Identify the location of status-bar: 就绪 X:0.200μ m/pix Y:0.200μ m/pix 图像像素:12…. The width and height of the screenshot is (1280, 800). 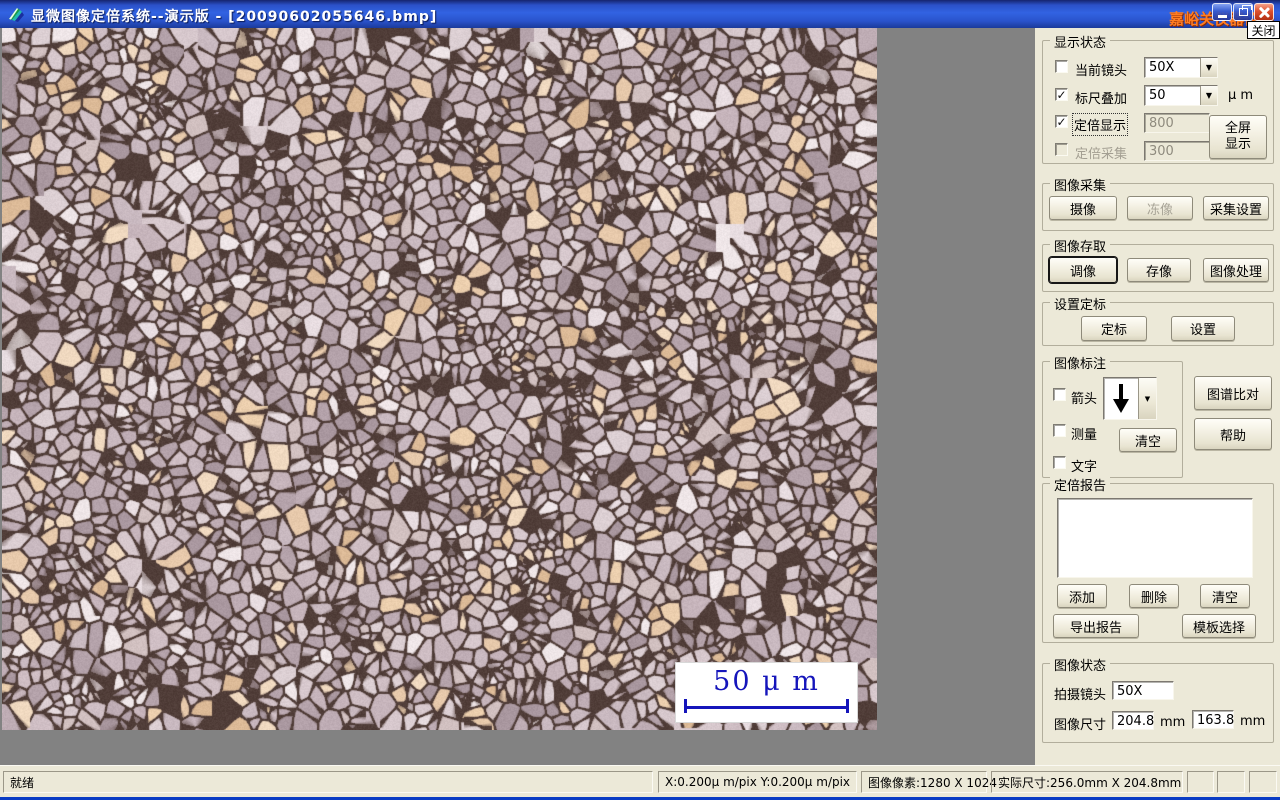
(640, 781).